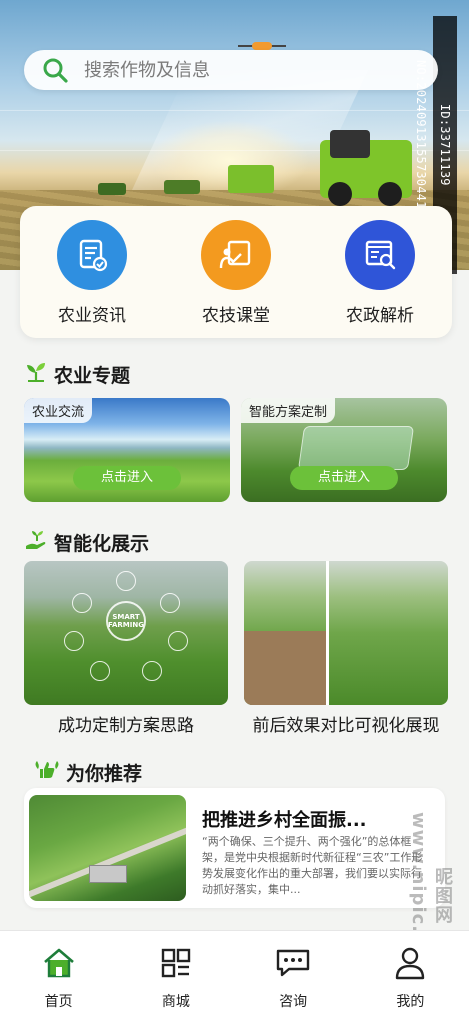 This screenshot has width=469, height=1024. What do you see at coordinates (55, 70) in the screenshot?
I see `search-icon` at bounding box center [55, 70].